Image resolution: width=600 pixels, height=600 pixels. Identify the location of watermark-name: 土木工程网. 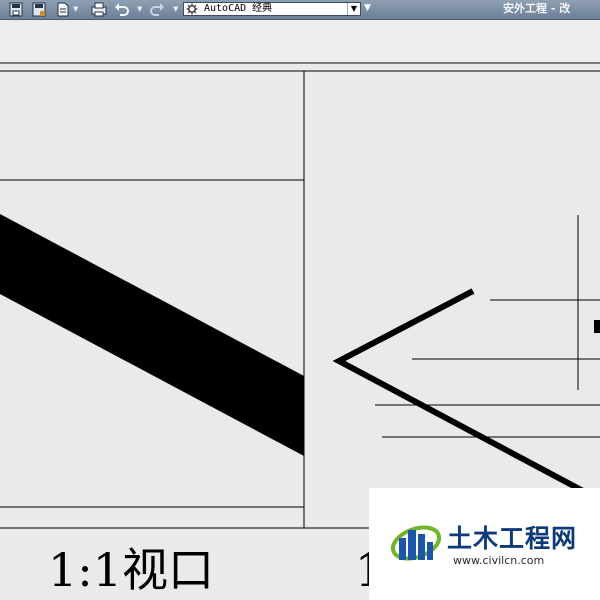
(512, 538).